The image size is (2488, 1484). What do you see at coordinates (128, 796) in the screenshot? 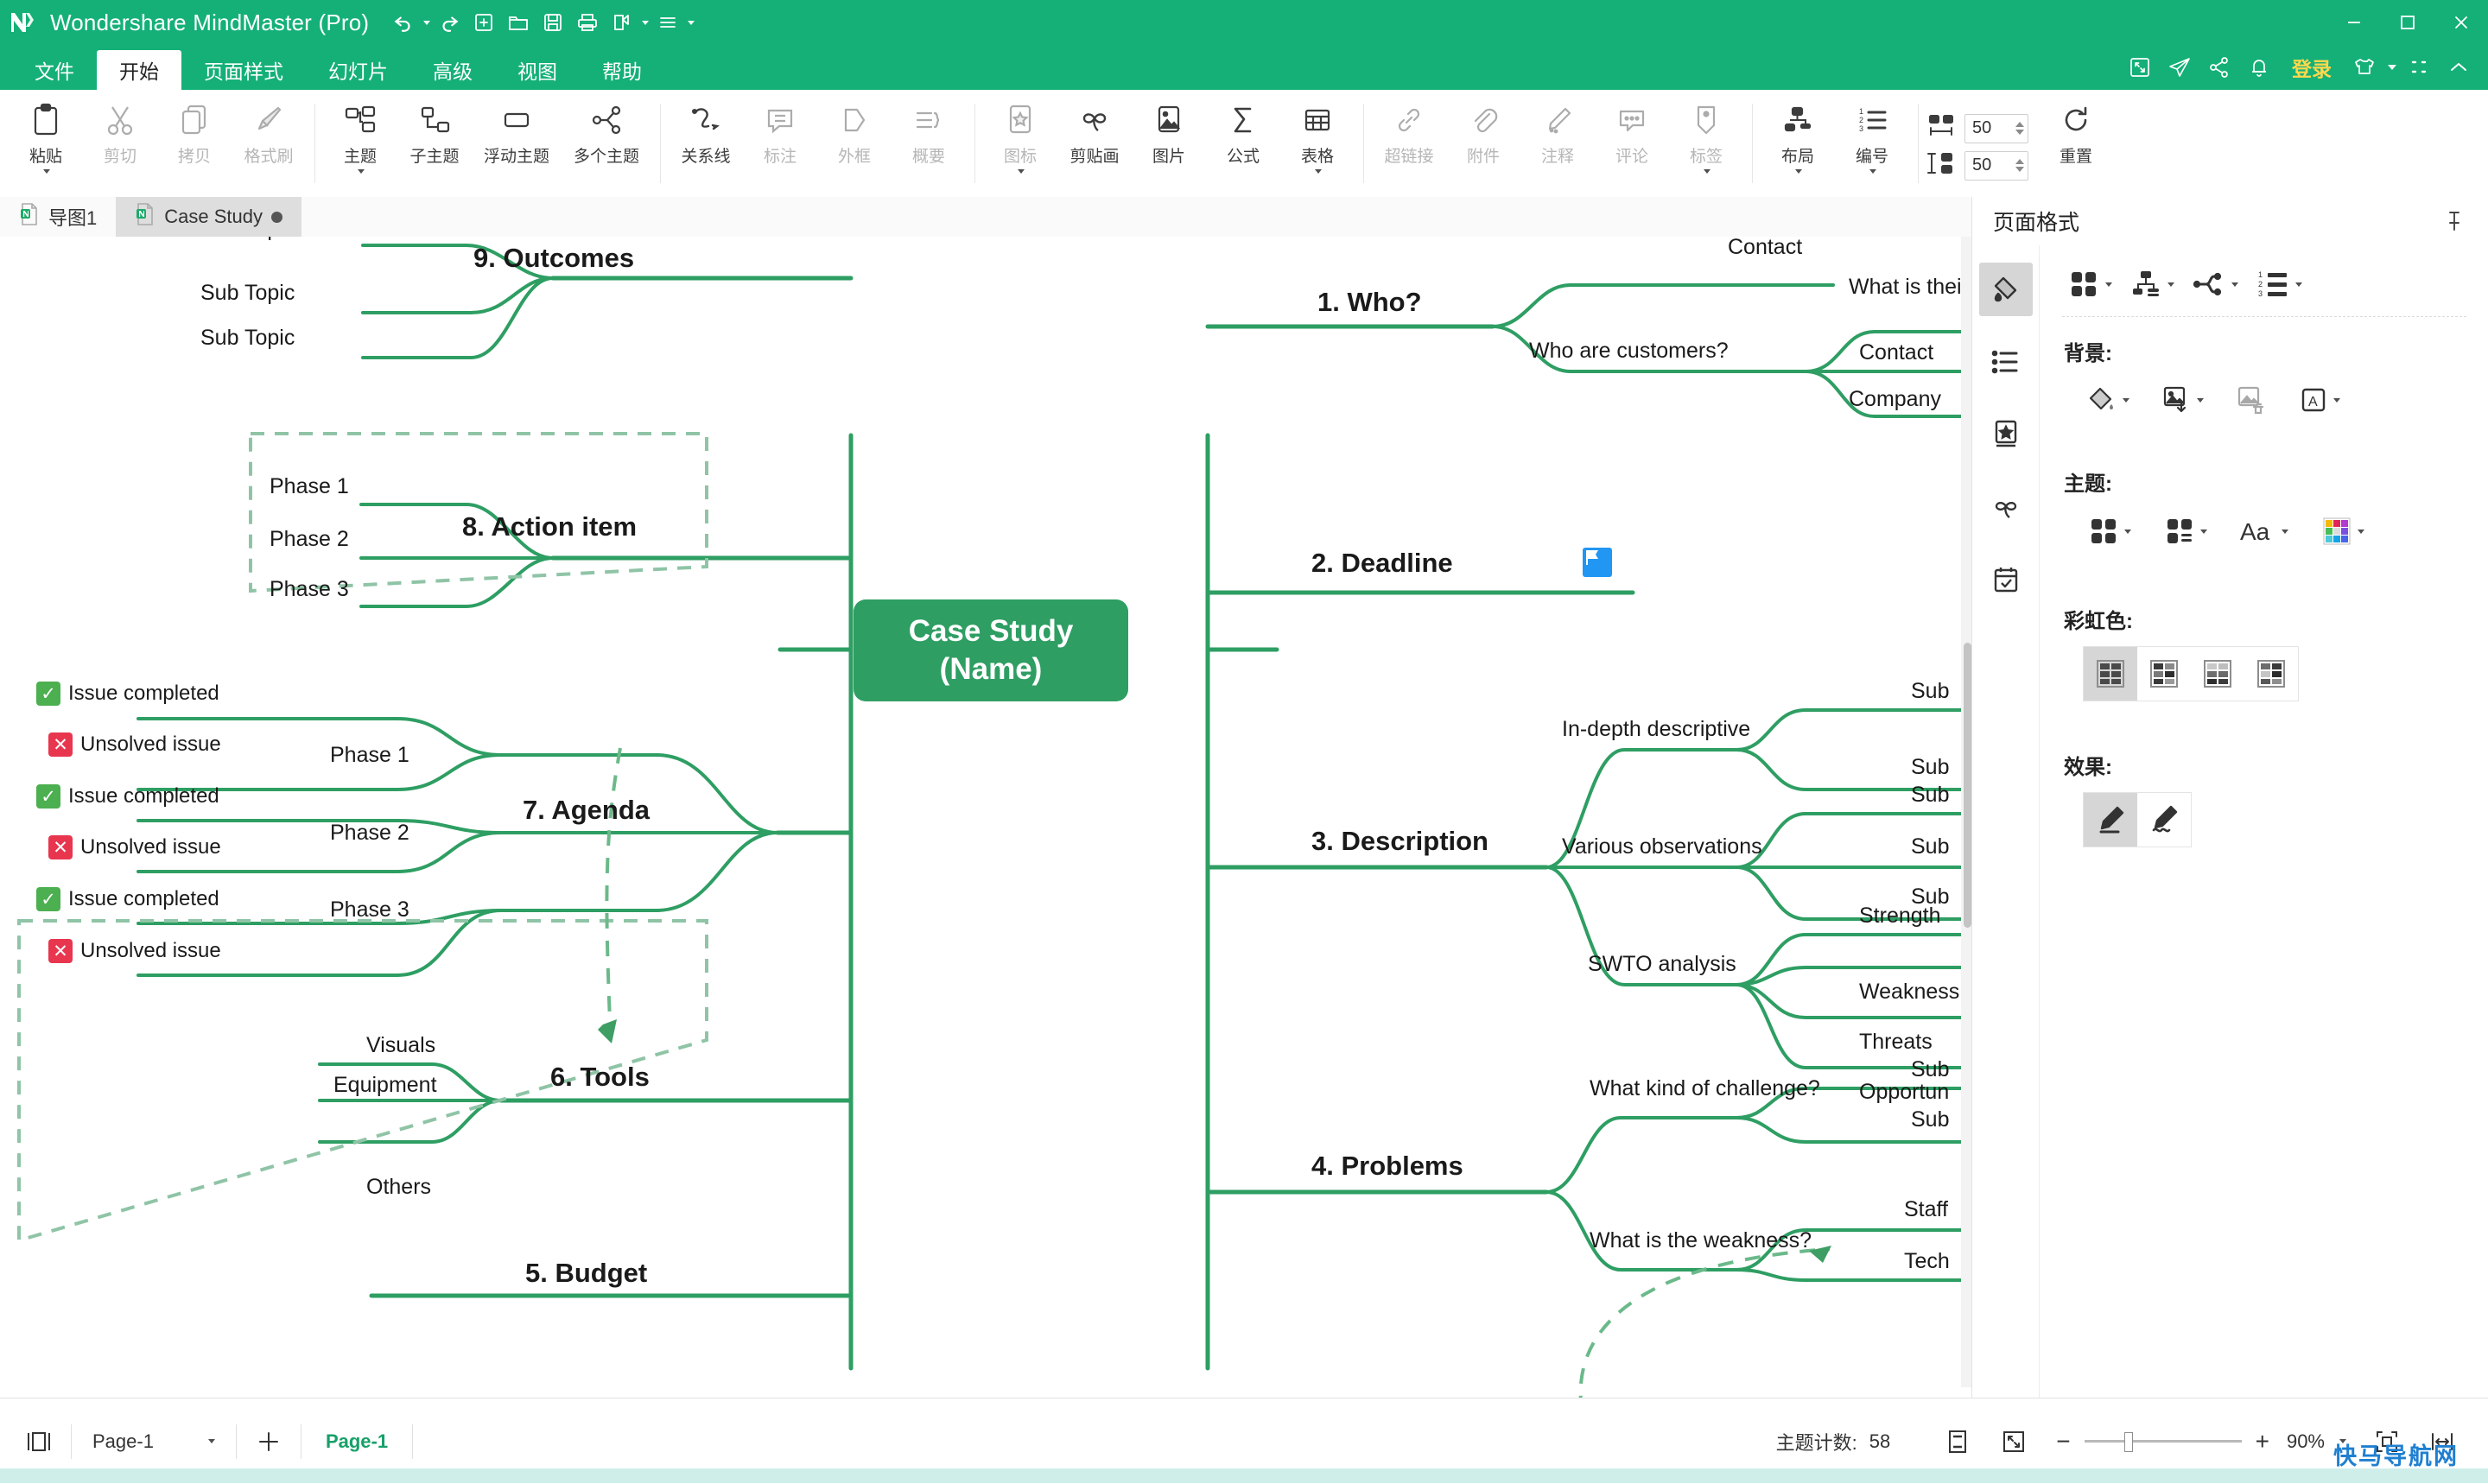
I see `topic-agenda-p2-issue-completed: ✓ Issue completed` at bounding box center [128, 796].